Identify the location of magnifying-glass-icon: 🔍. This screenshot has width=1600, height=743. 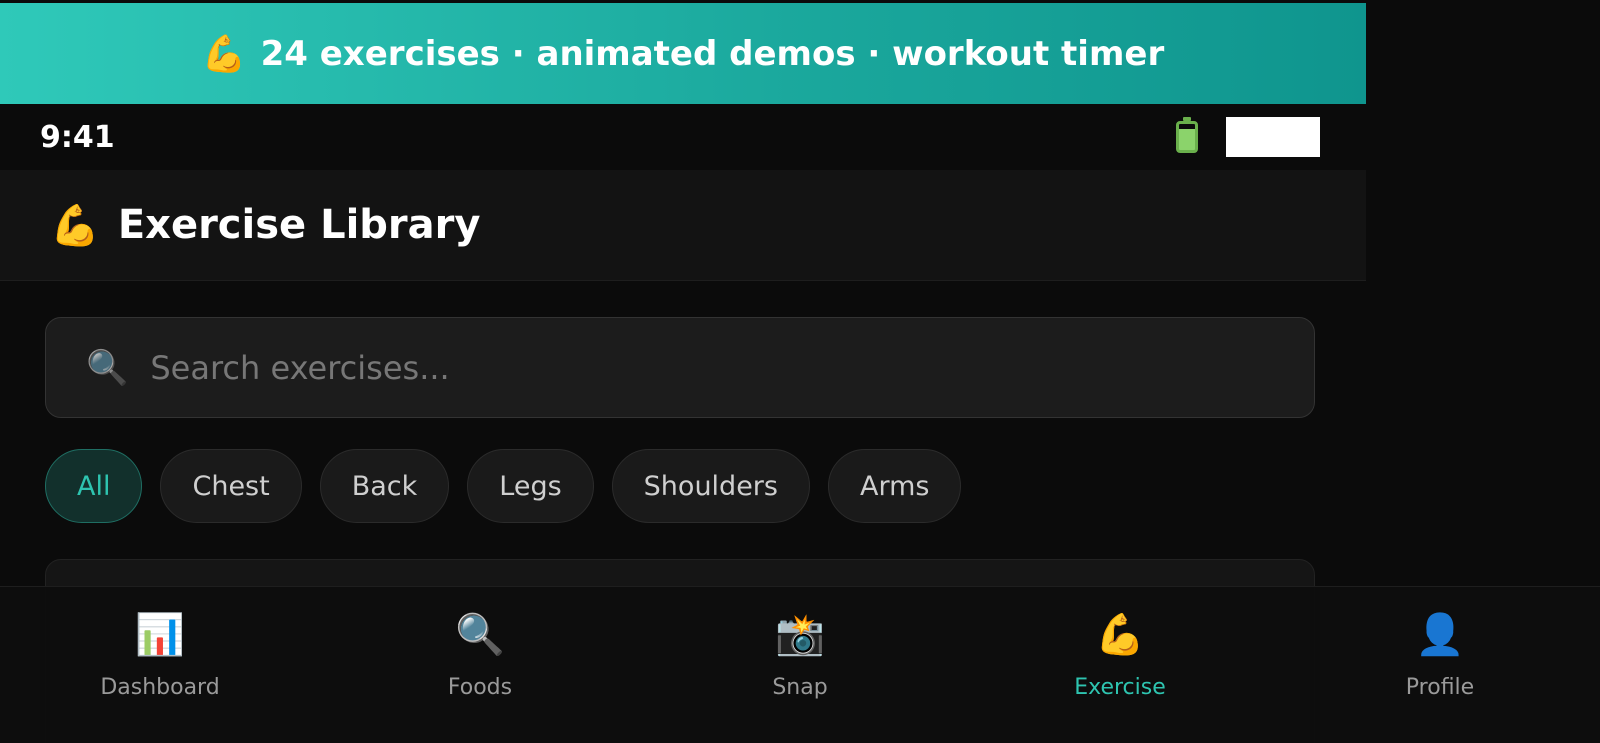
(480, 635).